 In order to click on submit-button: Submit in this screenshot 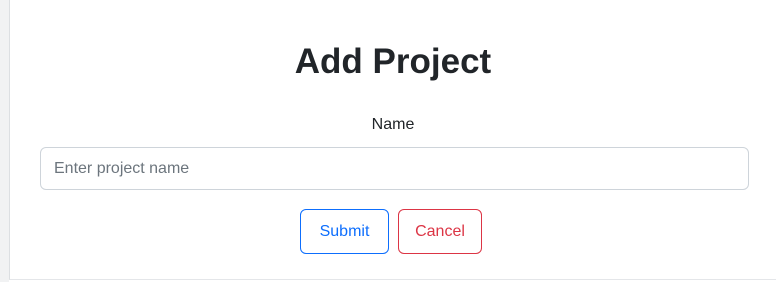, I will do `click(344, 231)`.